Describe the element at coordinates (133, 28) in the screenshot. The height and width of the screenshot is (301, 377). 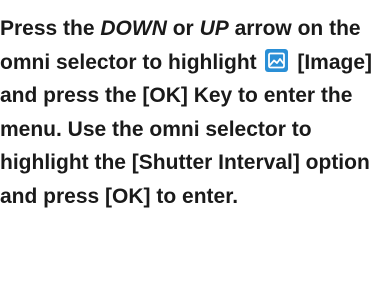
I see `text-down-key: DOWN` at that location.